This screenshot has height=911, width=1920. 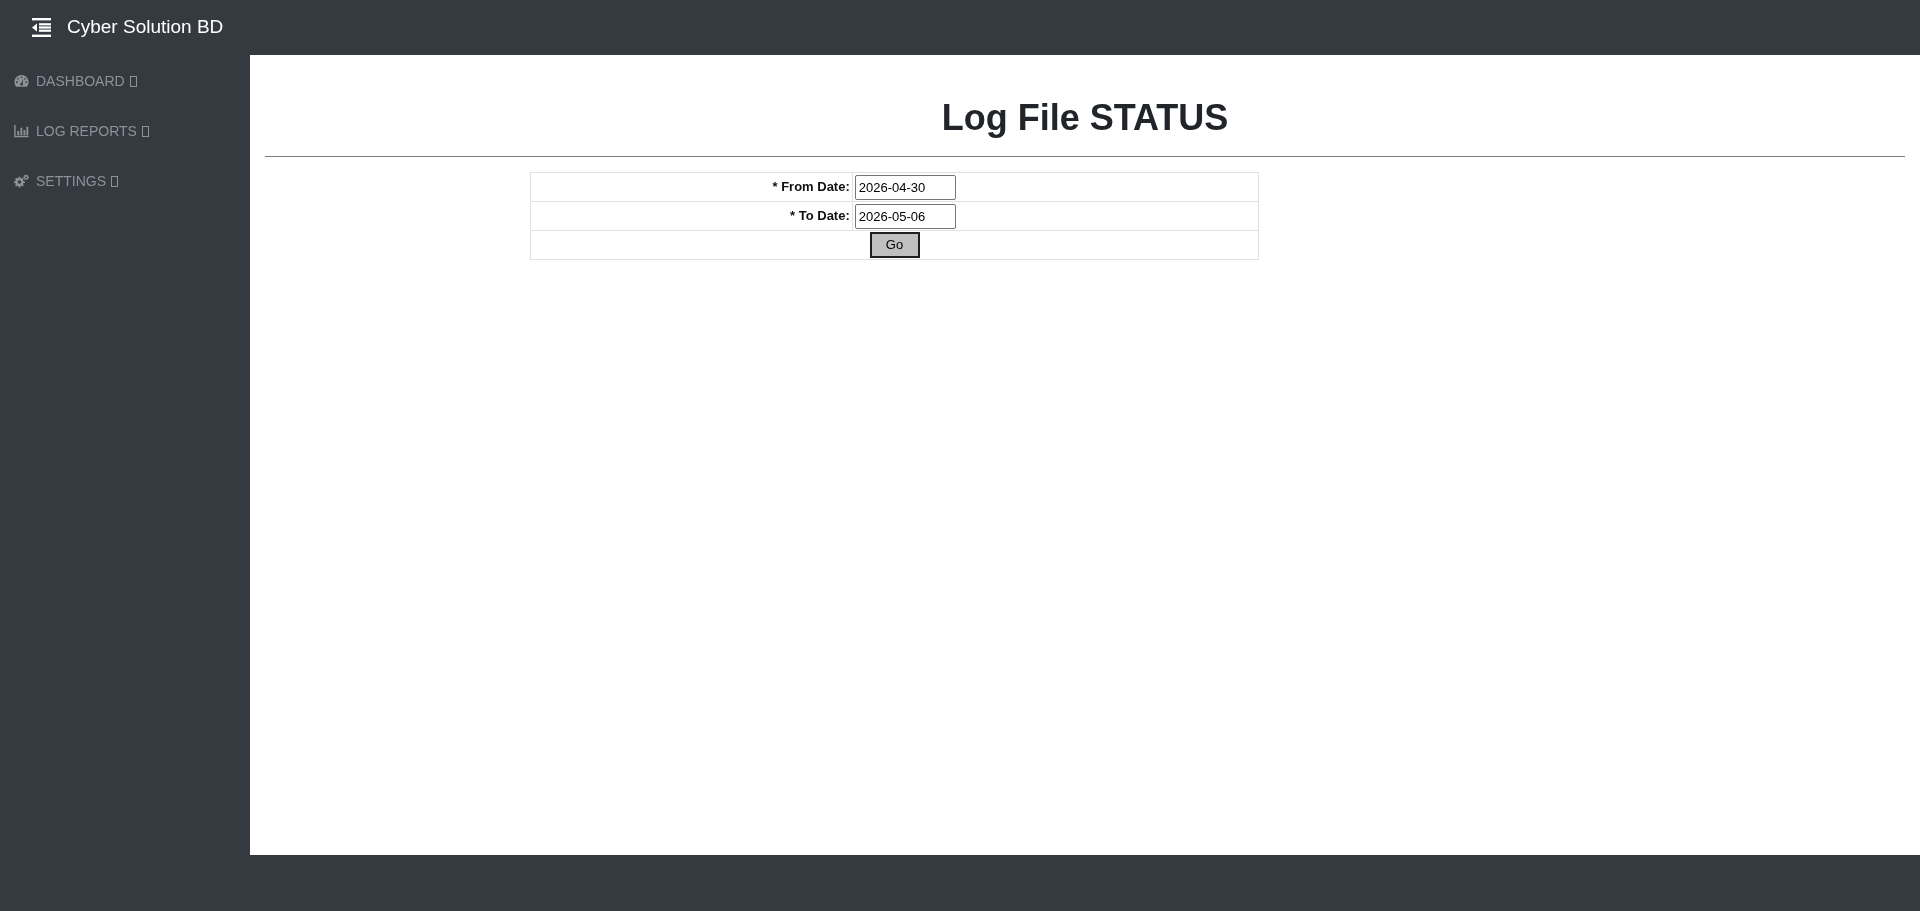 I want to click on gauge-icon, so click(x=21, y=81).